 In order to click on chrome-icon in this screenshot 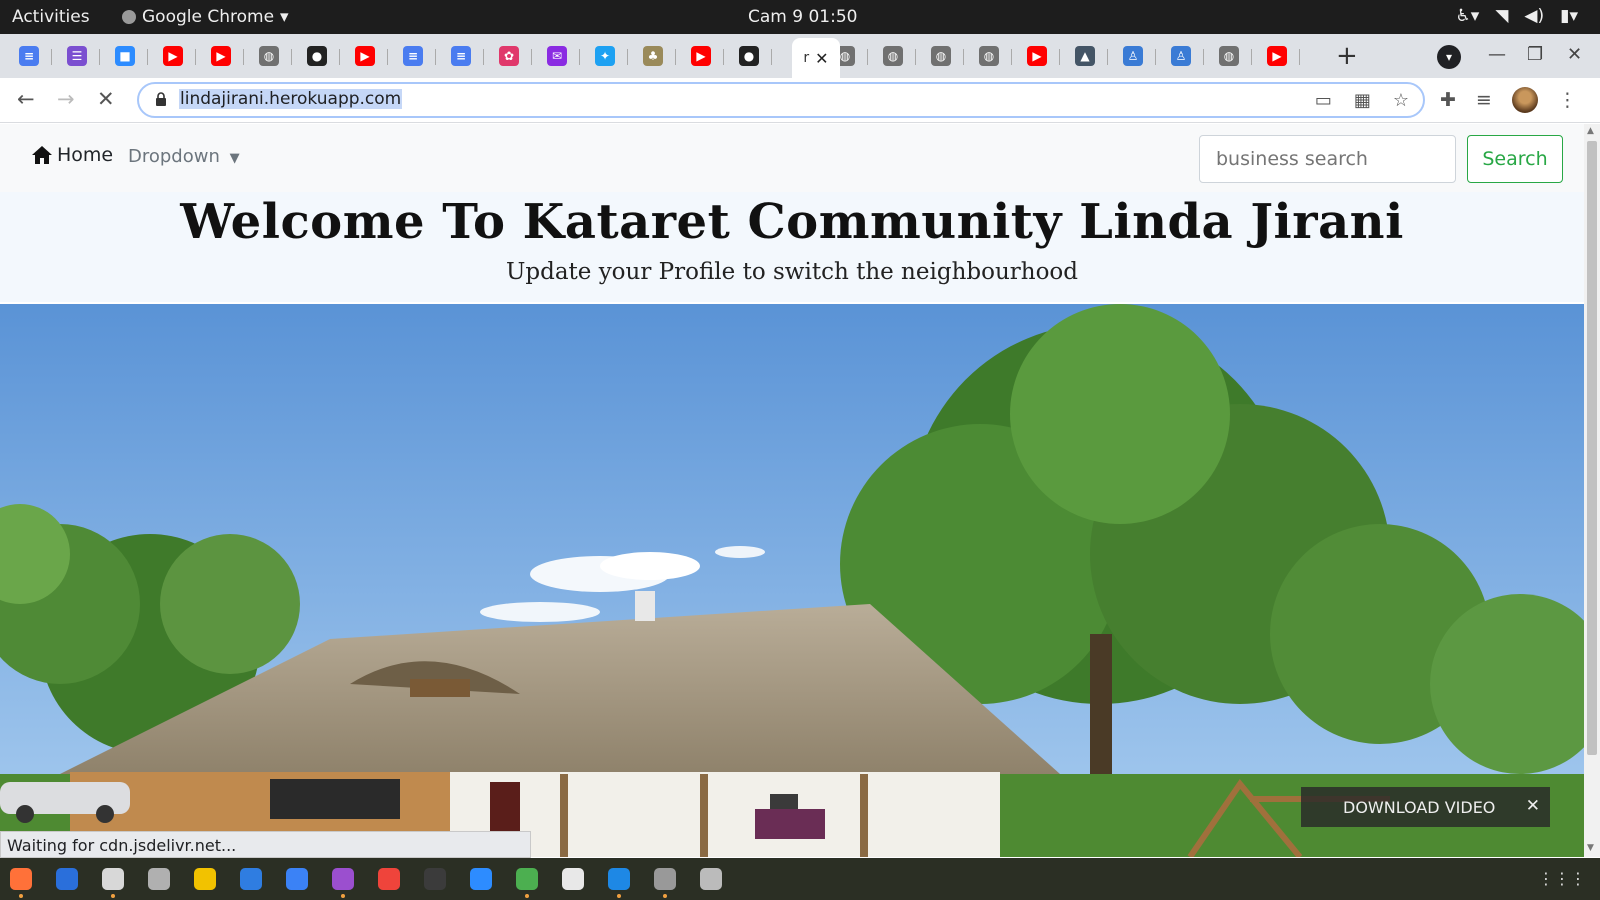, I will do `click(527, 883)`.